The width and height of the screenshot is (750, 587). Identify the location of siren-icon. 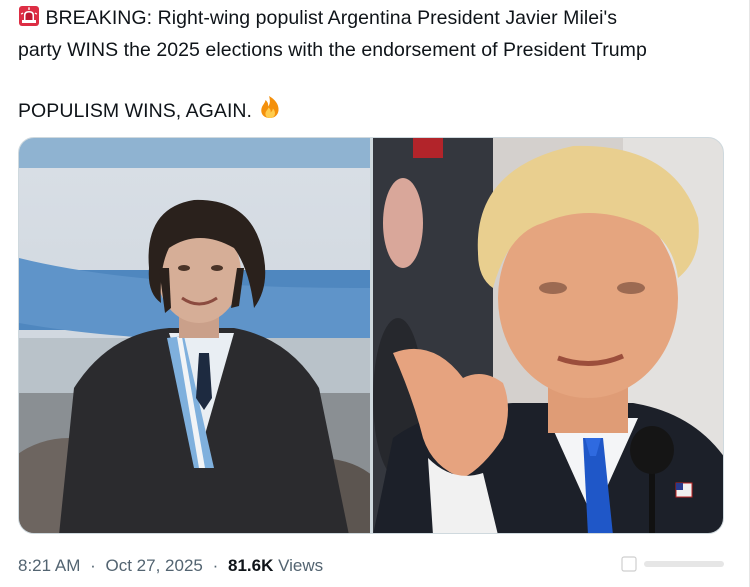
(29, 20).